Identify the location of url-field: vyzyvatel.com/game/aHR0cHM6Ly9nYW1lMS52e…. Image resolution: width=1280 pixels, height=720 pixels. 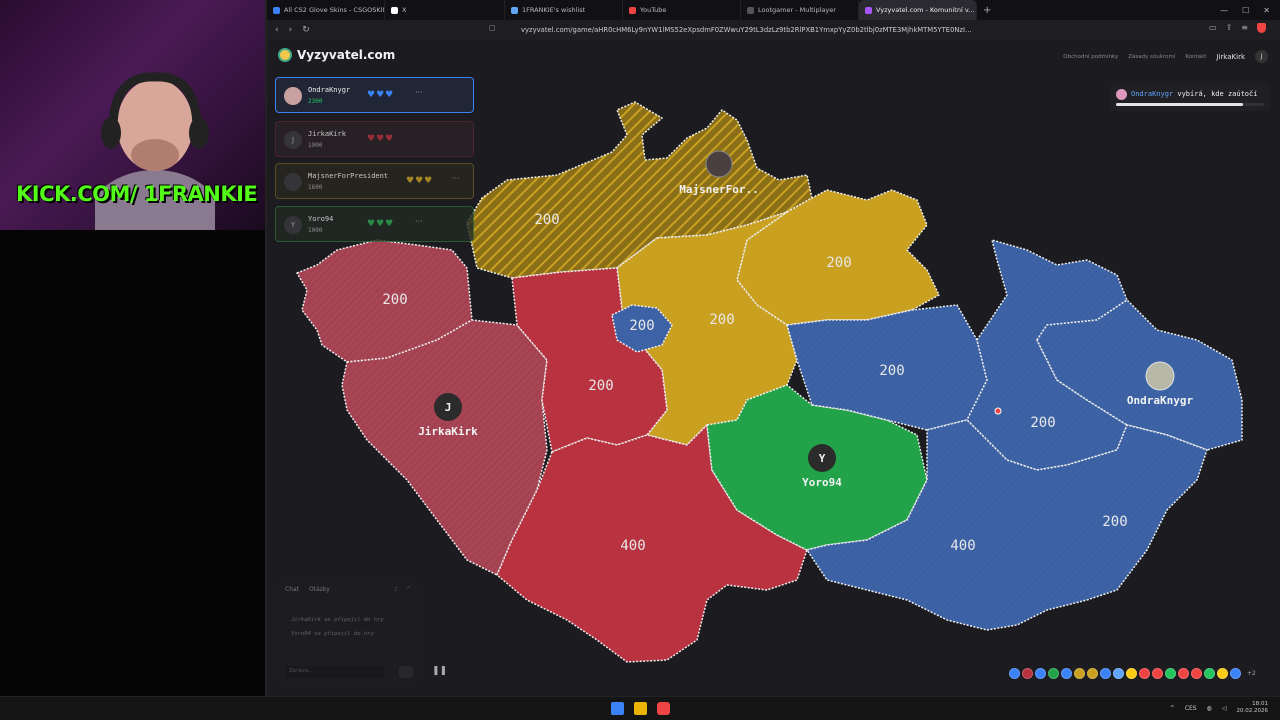
(781, 30).